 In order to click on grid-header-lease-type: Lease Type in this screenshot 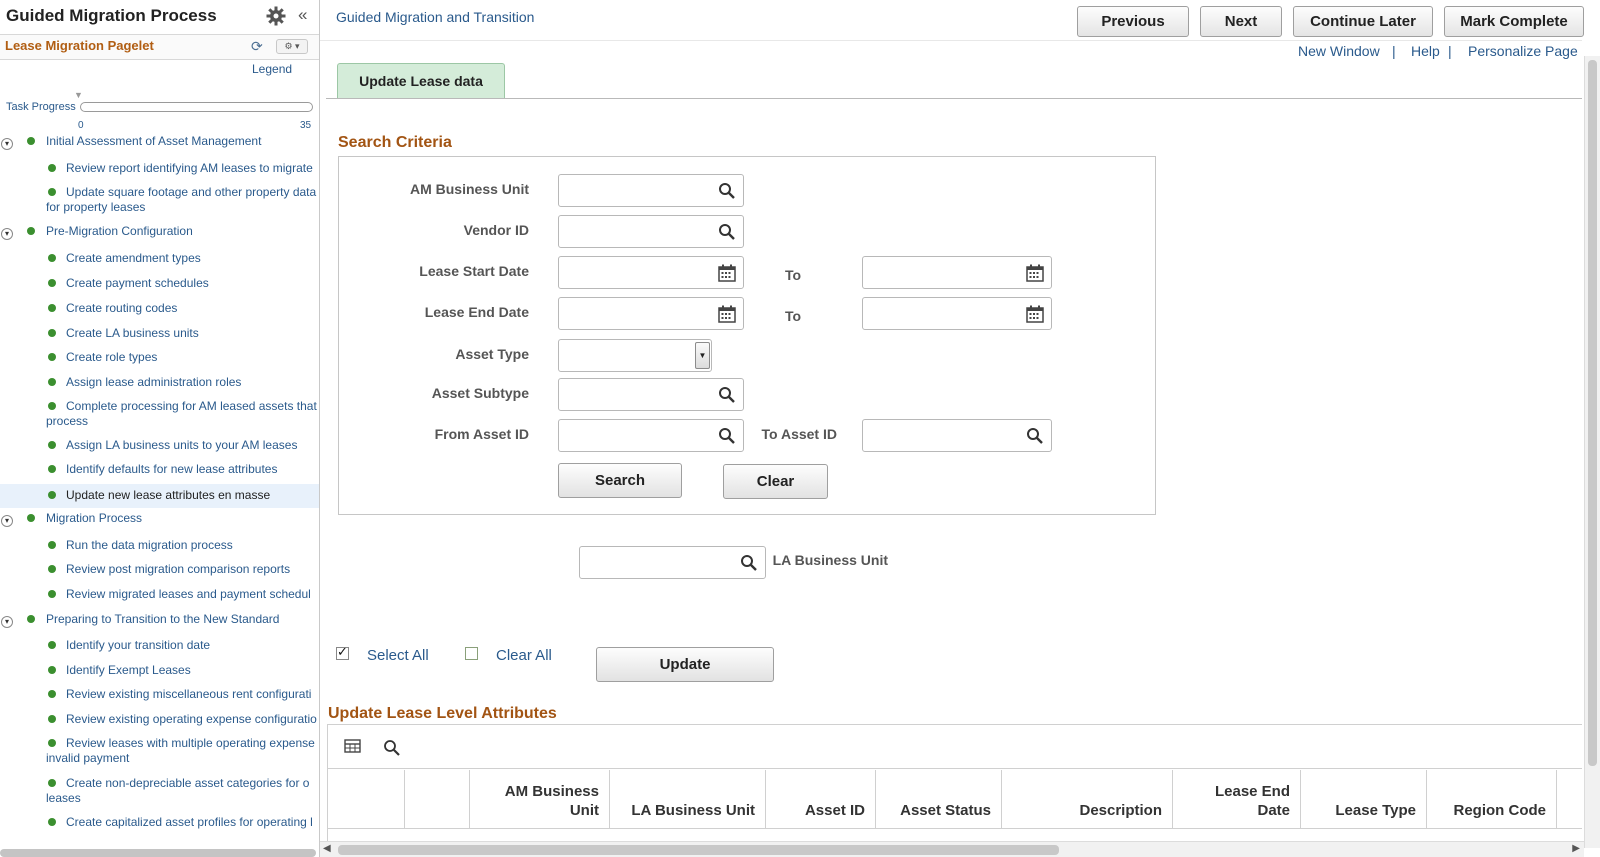, I will do `click(1364, 799)`.